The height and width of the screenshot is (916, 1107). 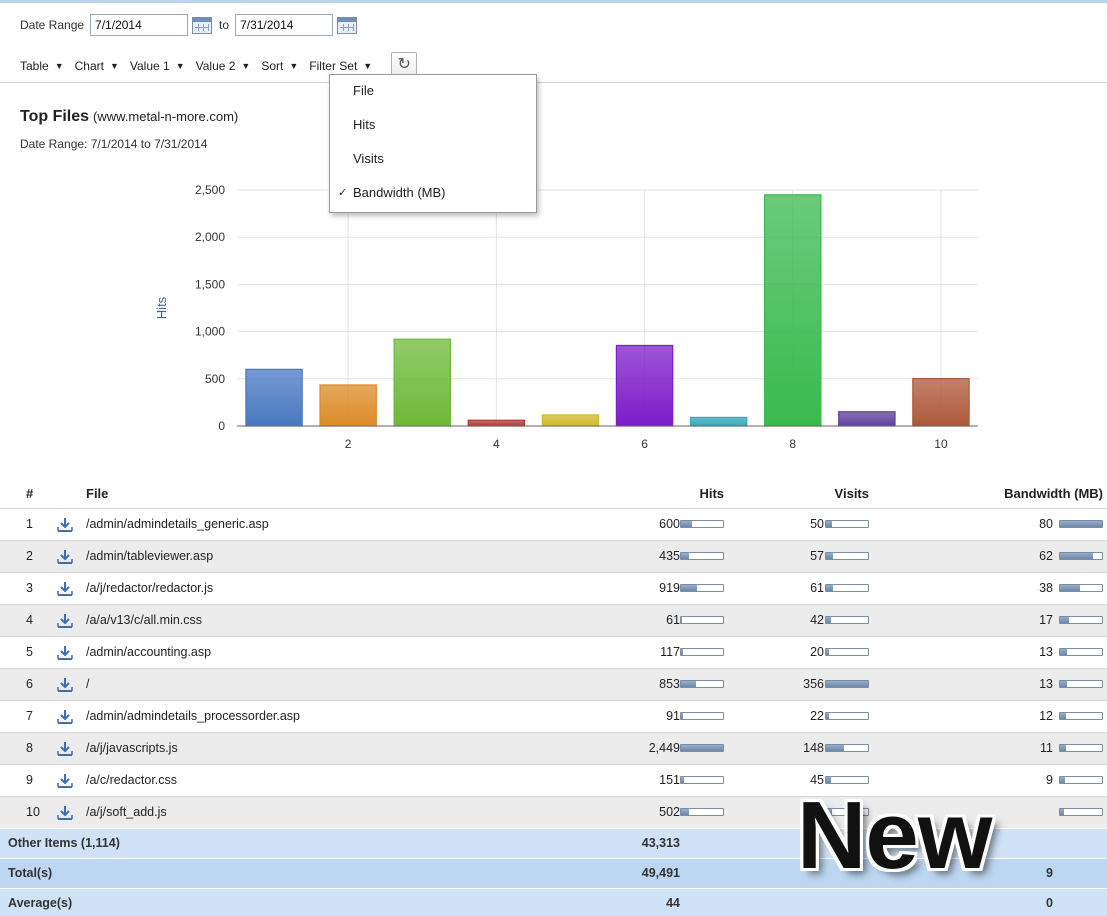 What do you see at coordinates (144, 620) in the screenshot?
I see `file-link: /a/a/v13/c/all.min.css` at bounding box center [144, 620].